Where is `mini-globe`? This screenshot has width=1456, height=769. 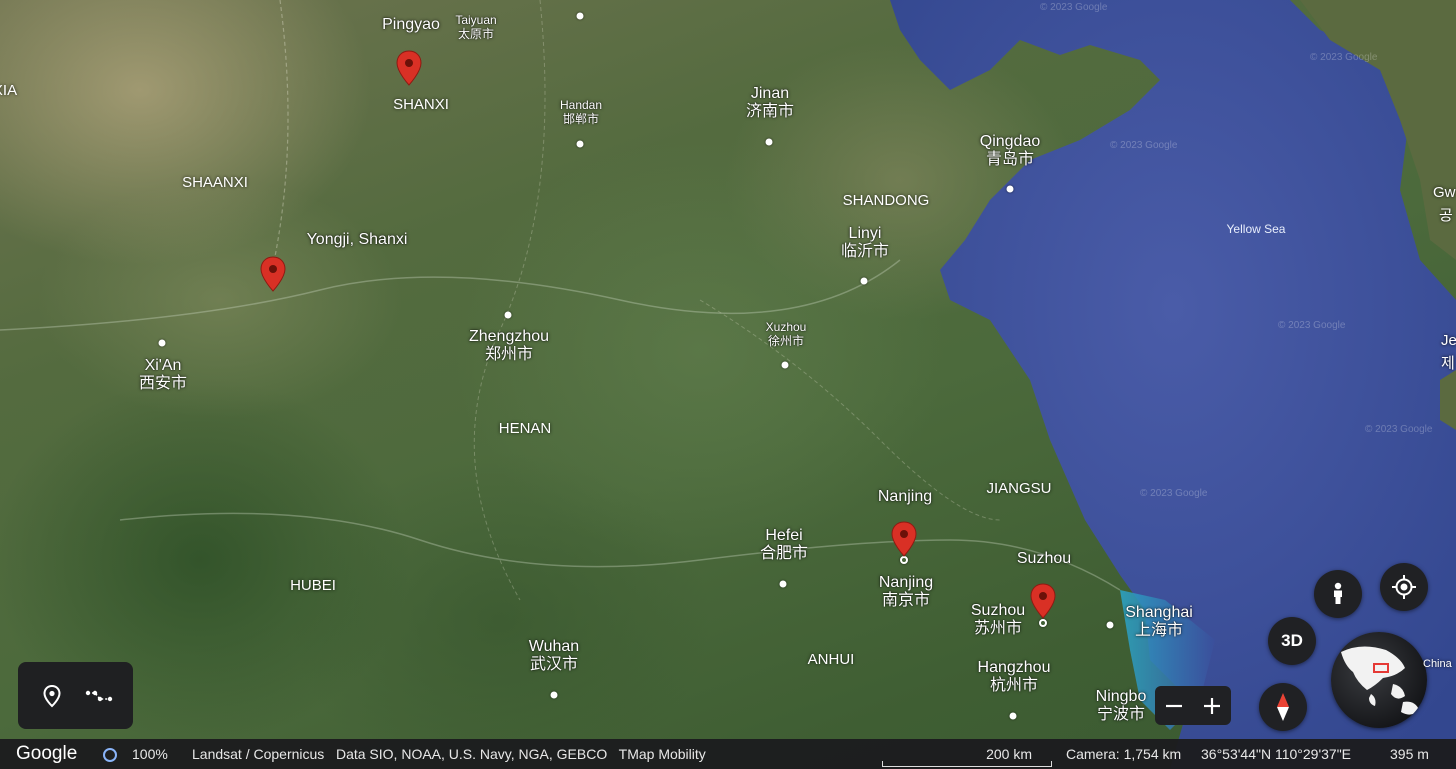
mini-globe is located at coordinates (1379, 680).